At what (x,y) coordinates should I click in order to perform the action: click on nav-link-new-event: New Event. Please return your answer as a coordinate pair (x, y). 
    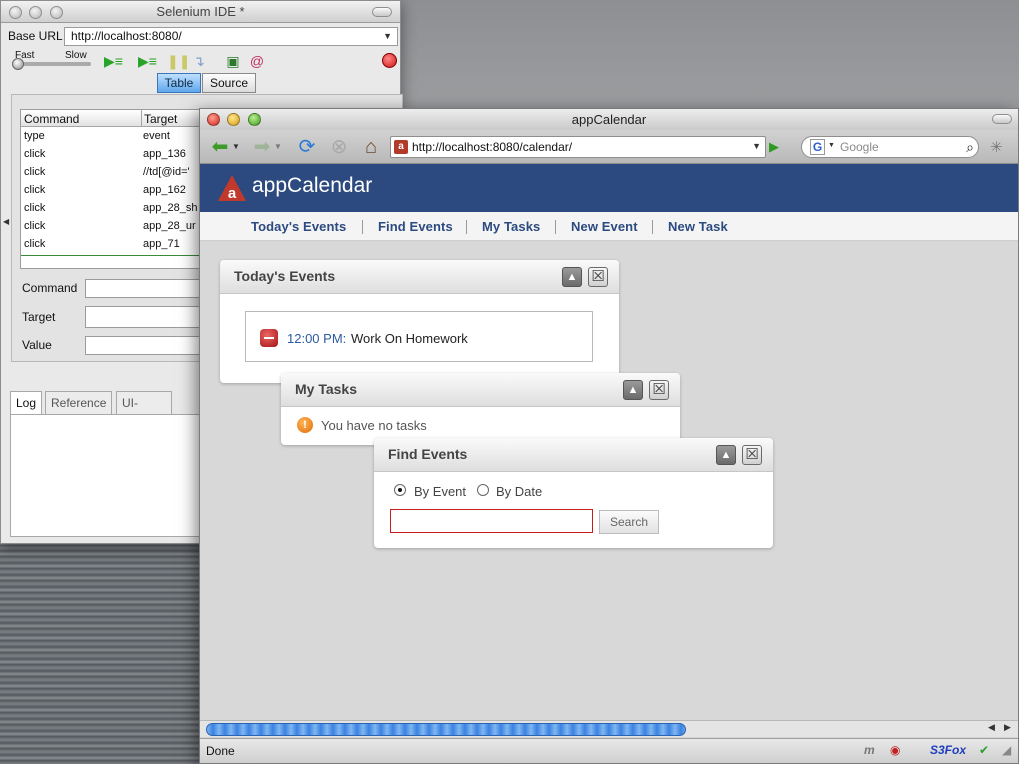
    Looking at the image, I should click on (604, 226).